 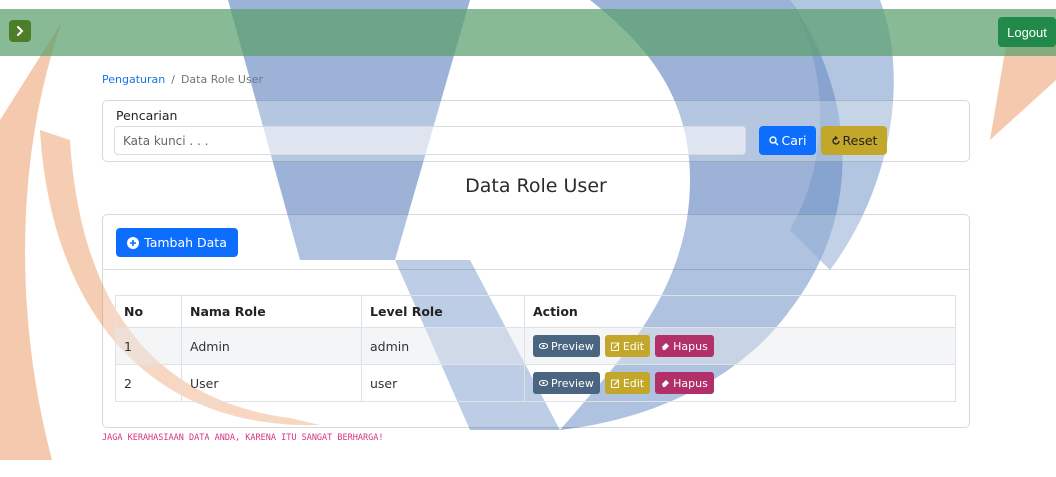 I want to click on card-divider, so click(x=536, y=269).